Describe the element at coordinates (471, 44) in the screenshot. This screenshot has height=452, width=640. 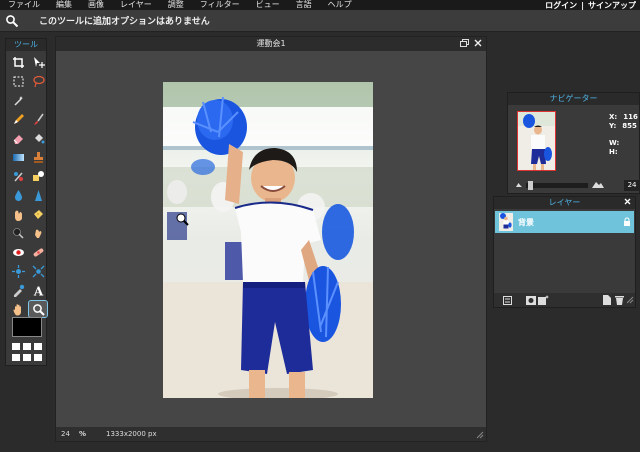
I see `document-controls` at that location.